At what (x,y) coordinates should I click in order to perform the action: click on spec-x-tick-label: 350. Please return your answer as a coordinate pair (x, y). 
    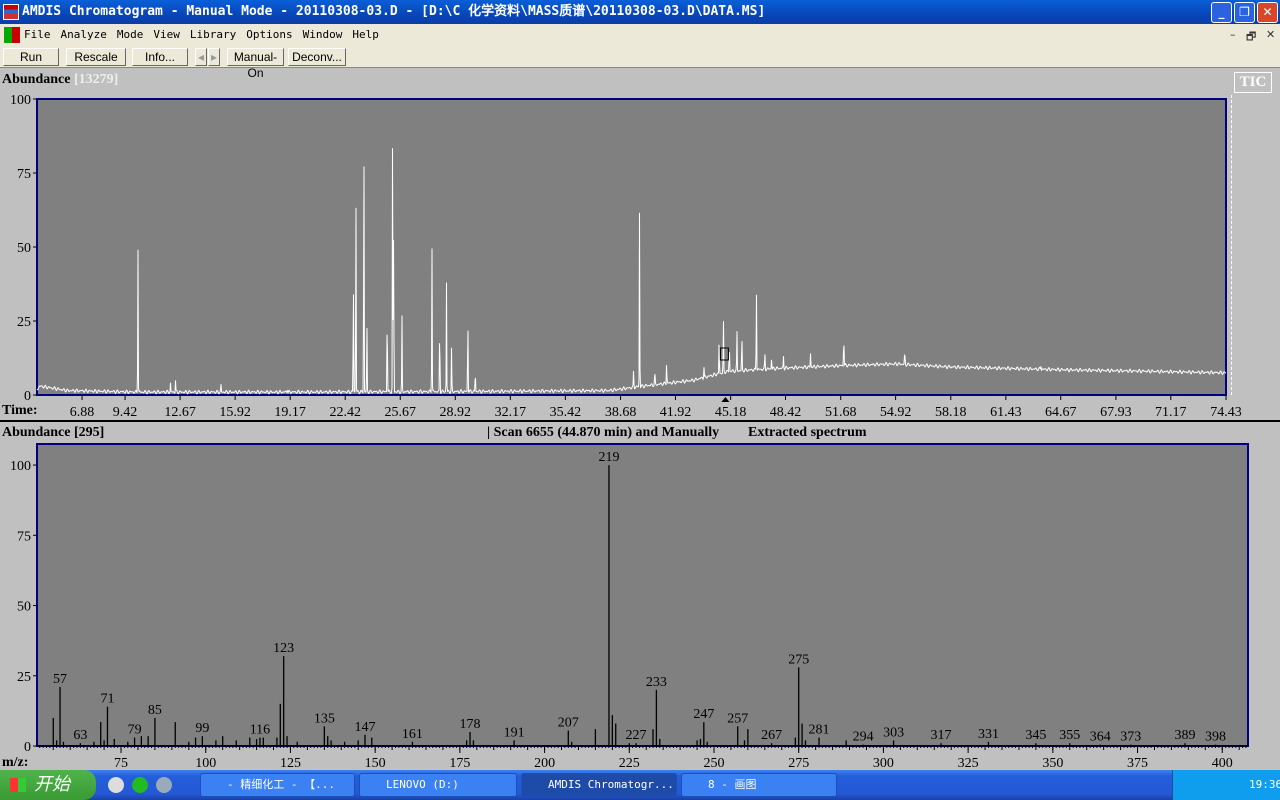
    Looking at the image, I should click on (1052, 763).